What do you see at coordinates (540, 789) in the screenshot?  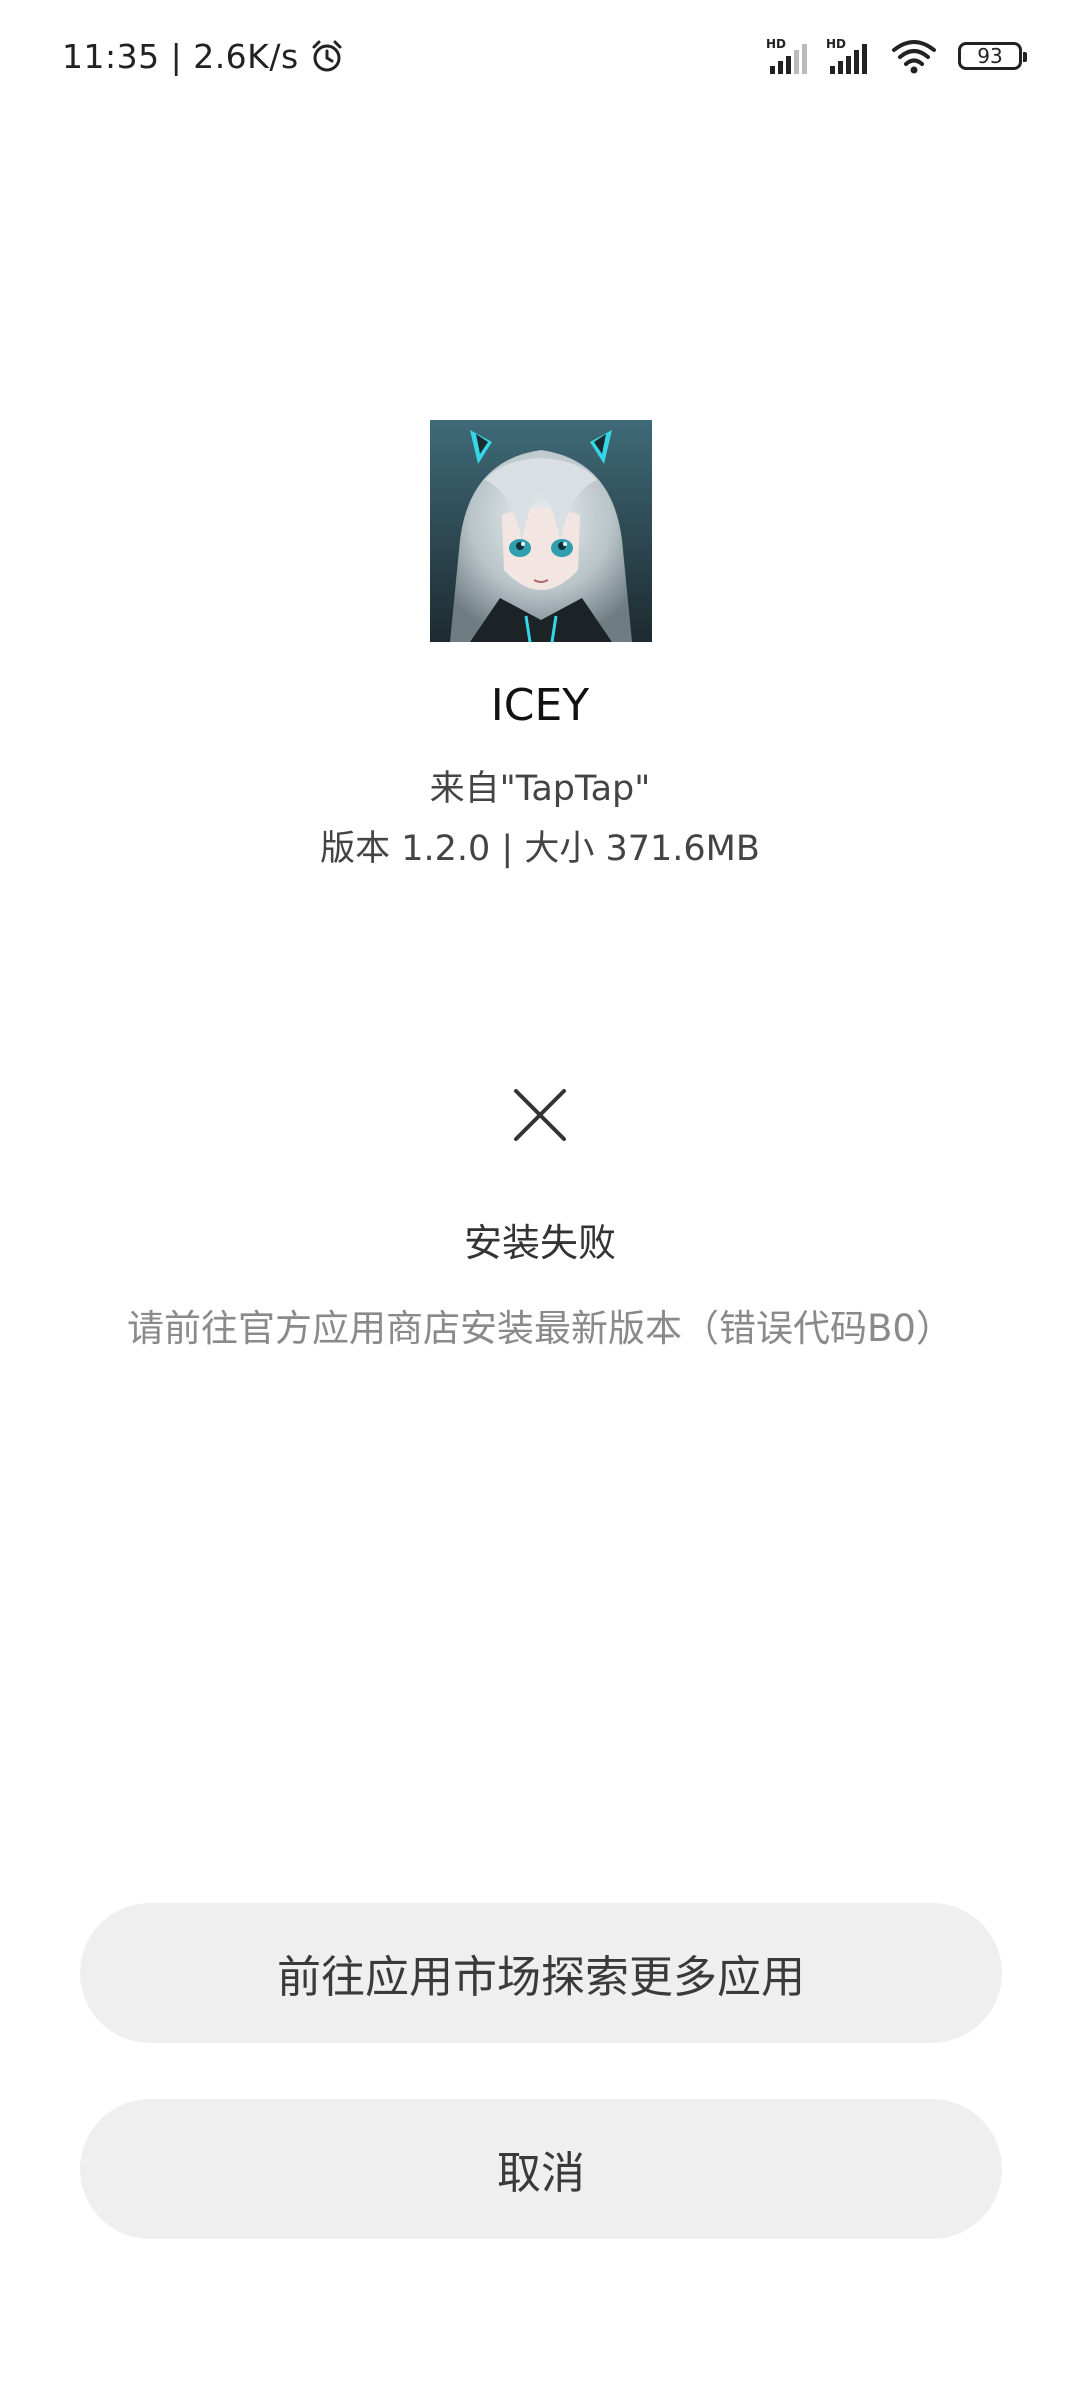 I see `app-source: 来自"TapTap"` at bounding box center [540, 789].